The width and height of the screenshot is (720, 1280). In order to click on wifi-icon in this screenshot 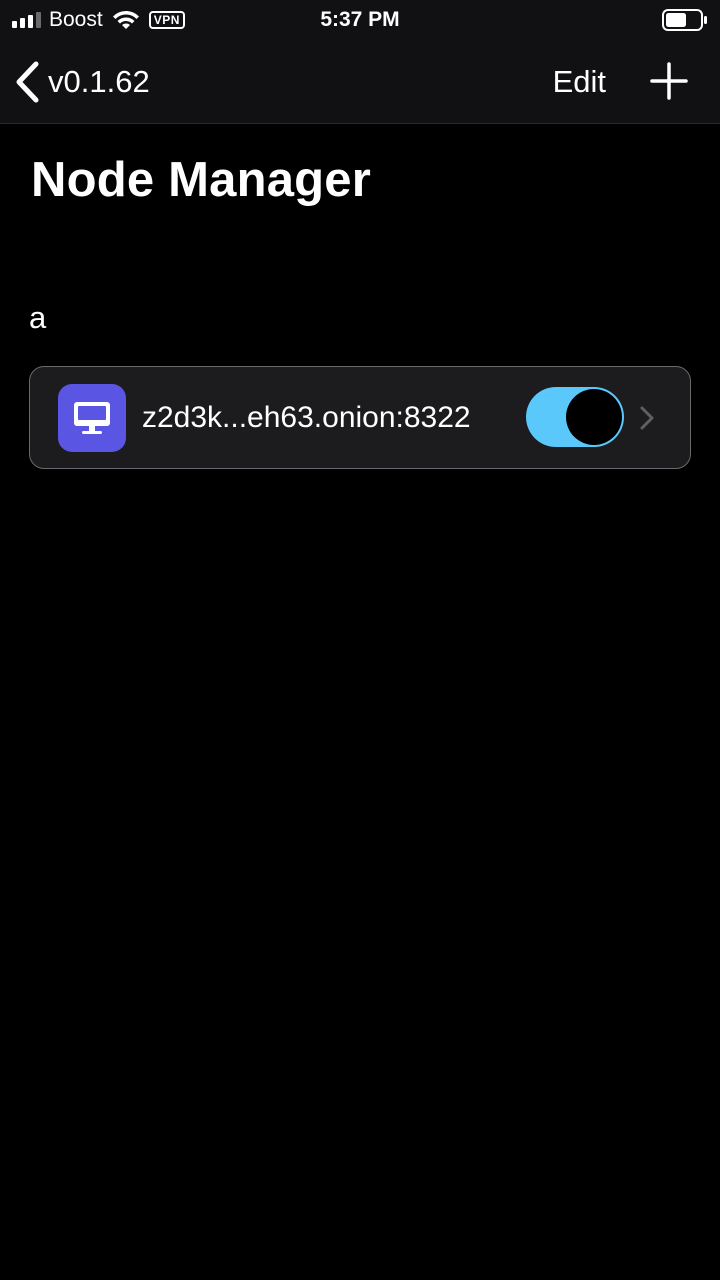, I will do `click(125, 19)`.